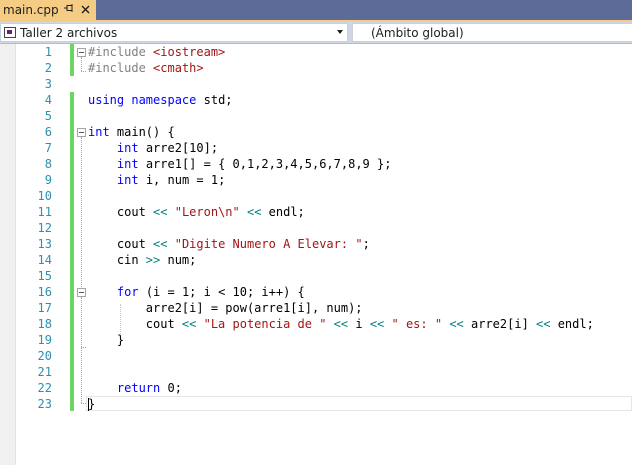  Describe the element at coordinates (178, 68) in the screenshot. I see `code-token: <cmath>` at that location.